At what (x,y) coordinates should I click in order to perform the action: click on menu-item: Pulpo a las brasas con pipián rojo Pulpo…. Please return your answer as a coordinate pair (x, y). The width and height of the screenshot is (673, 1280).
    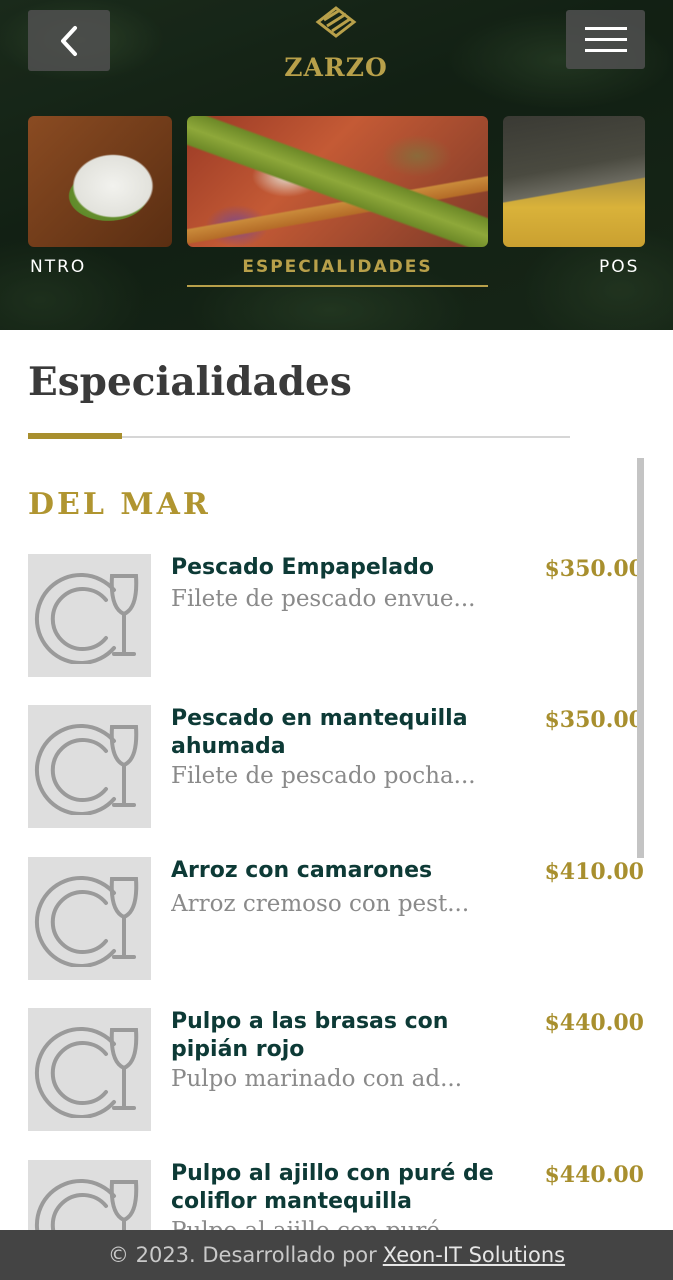
    Looking at the image, I should click on (336, 1070).